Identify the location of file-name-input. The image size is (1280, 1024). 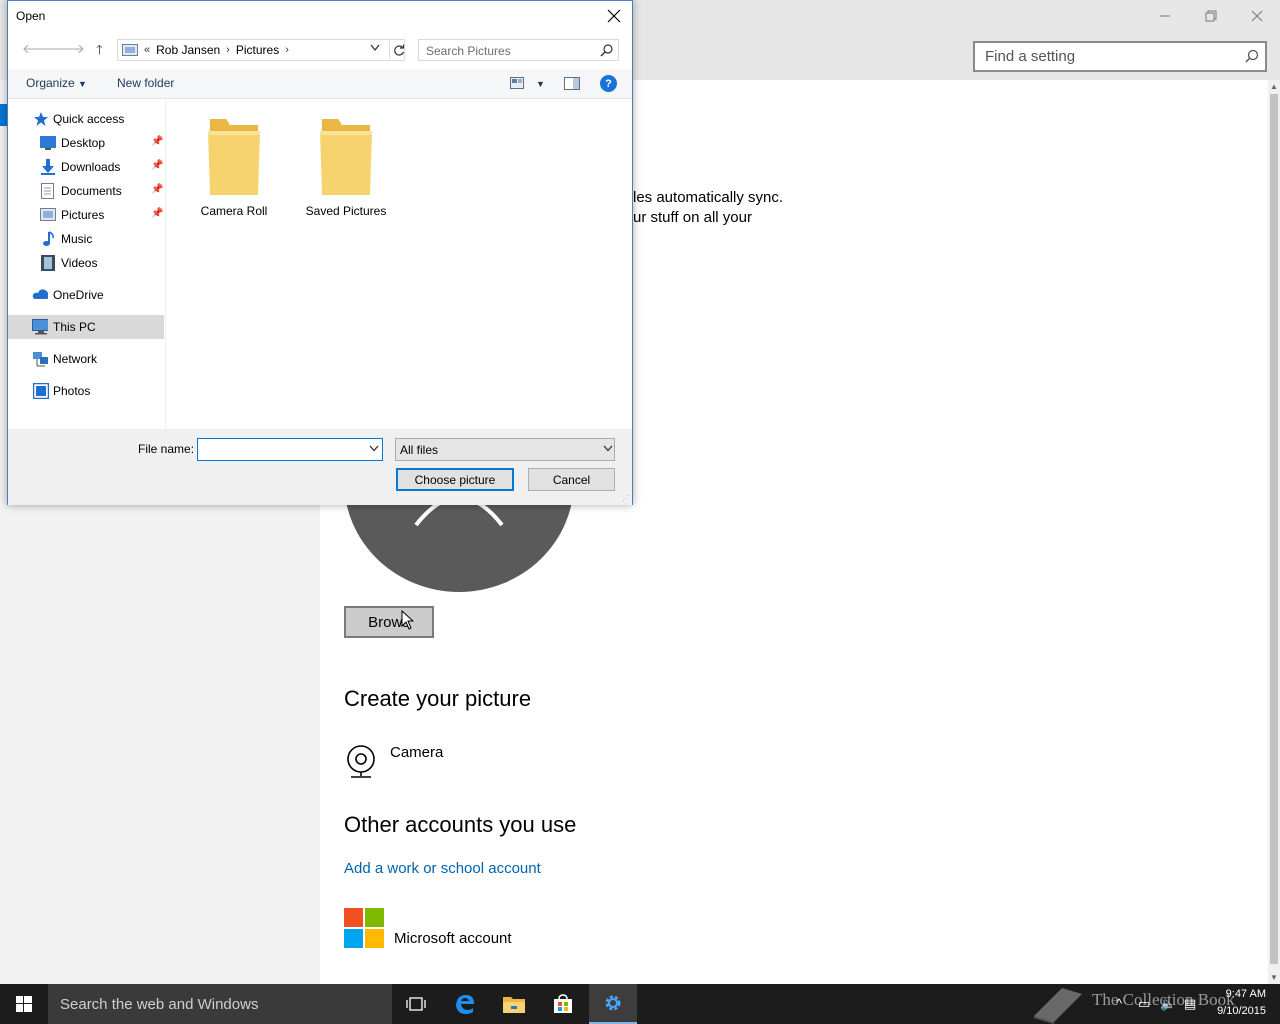
(290, 449).